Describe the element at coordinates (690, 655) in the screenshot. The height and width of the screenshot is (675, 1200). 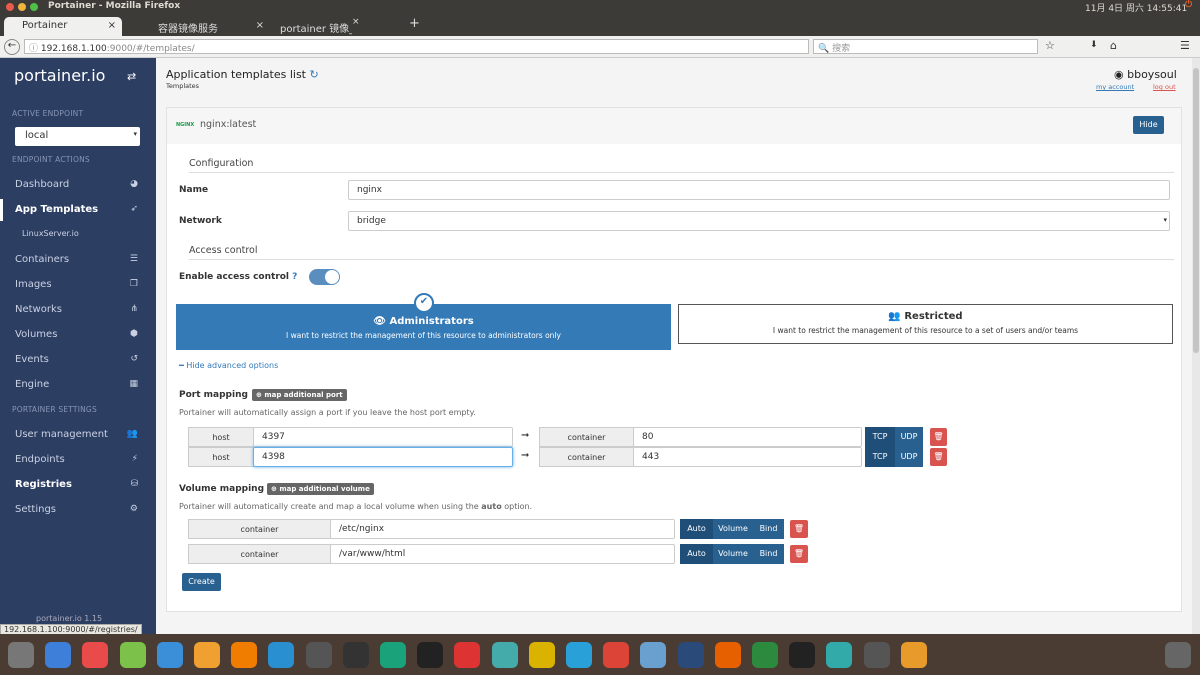
I see `steam-icon` at that location.